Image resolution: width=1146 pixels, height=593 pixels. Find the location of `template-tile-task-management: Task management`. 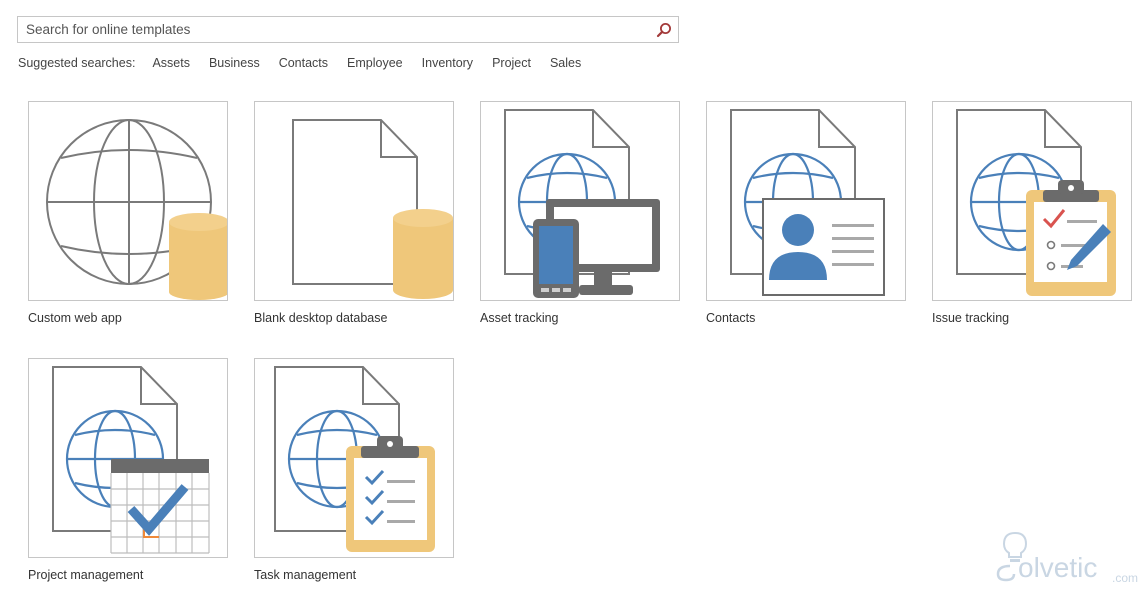

template-tile-task-management: Task management is located at coordinates (369, 470).